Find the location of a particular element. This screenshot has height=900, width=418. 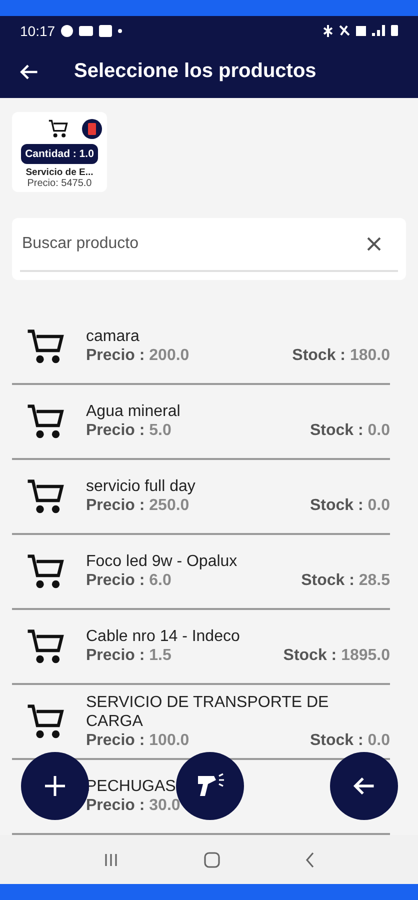

product-name: Cable nro 14 - Indeco is located at coordinates (163, 636).